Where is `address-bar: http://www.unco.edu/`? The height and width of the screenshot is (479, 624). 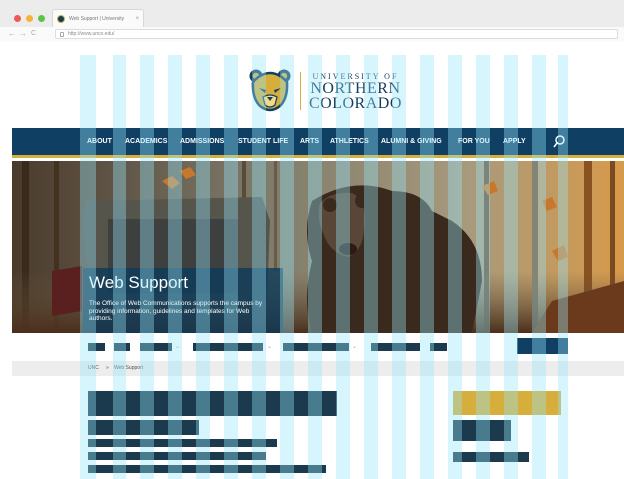 address-bar: http://www.unco.edu/ is located at coordinates (336, 34).